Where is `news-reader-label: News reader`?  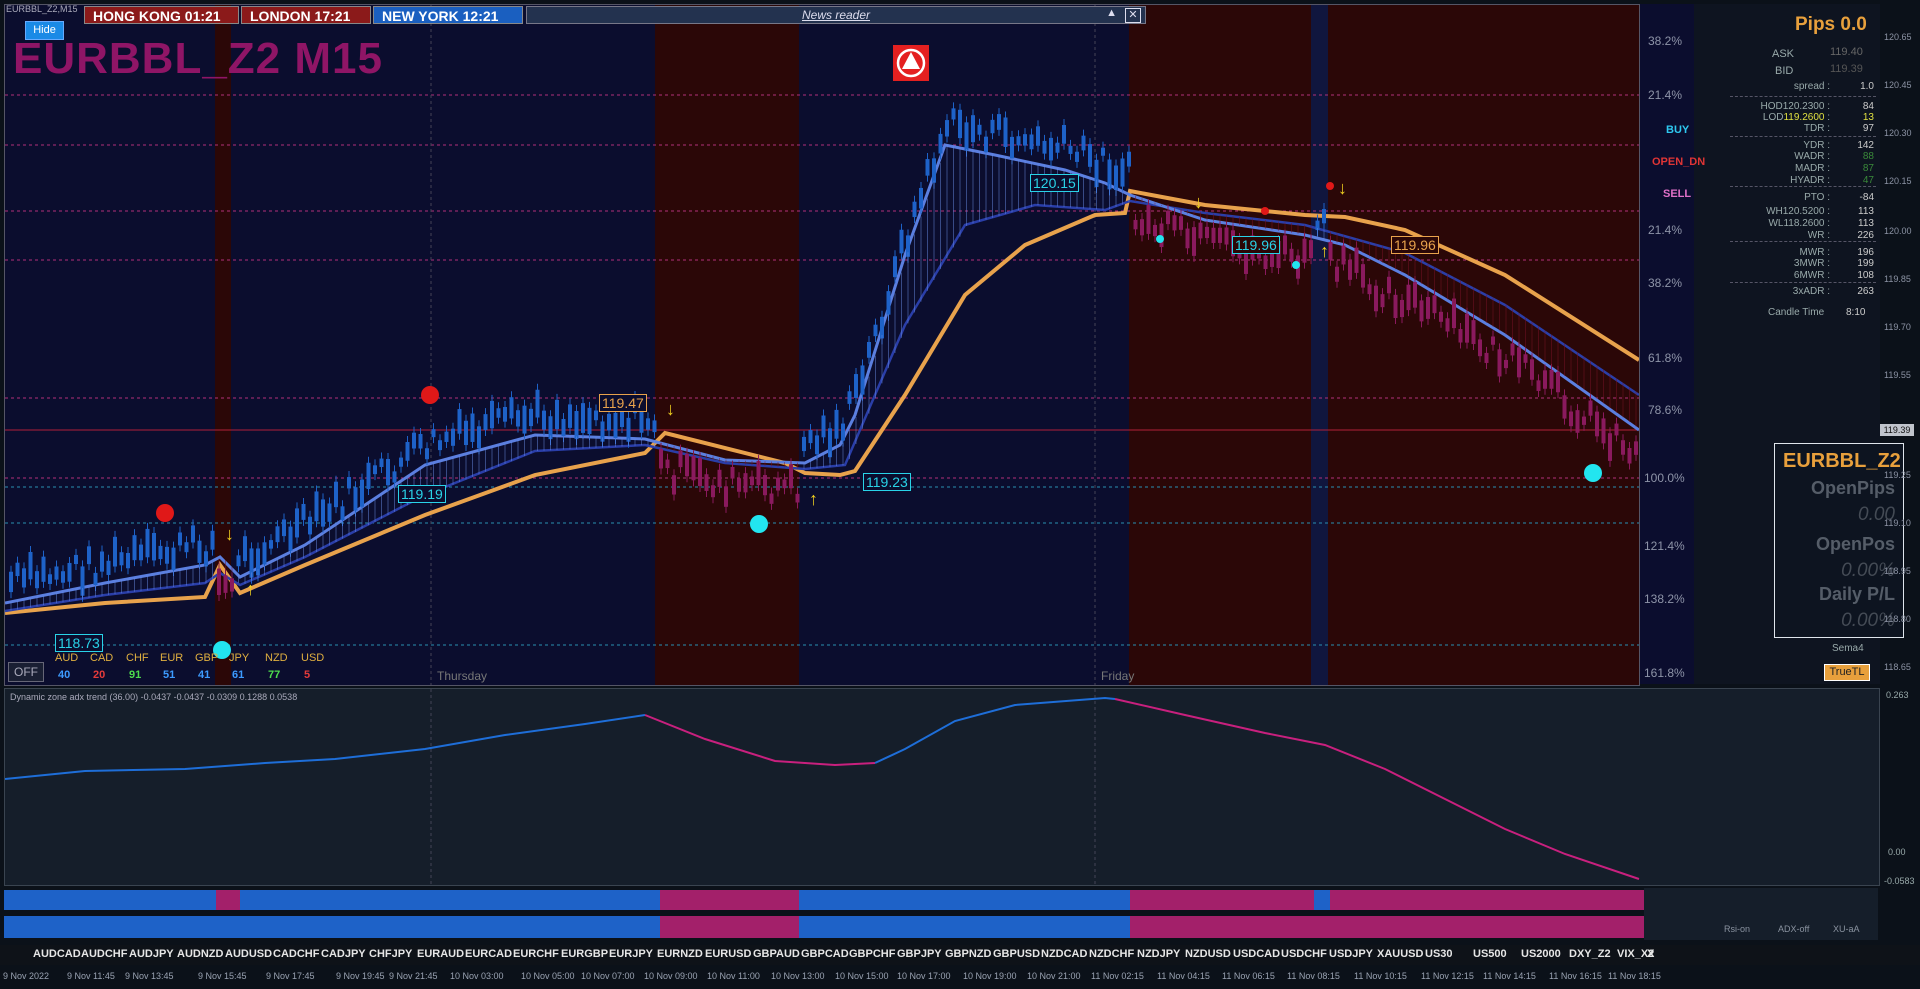
news-reader-label: News reader is located at coordinates (836, 15).